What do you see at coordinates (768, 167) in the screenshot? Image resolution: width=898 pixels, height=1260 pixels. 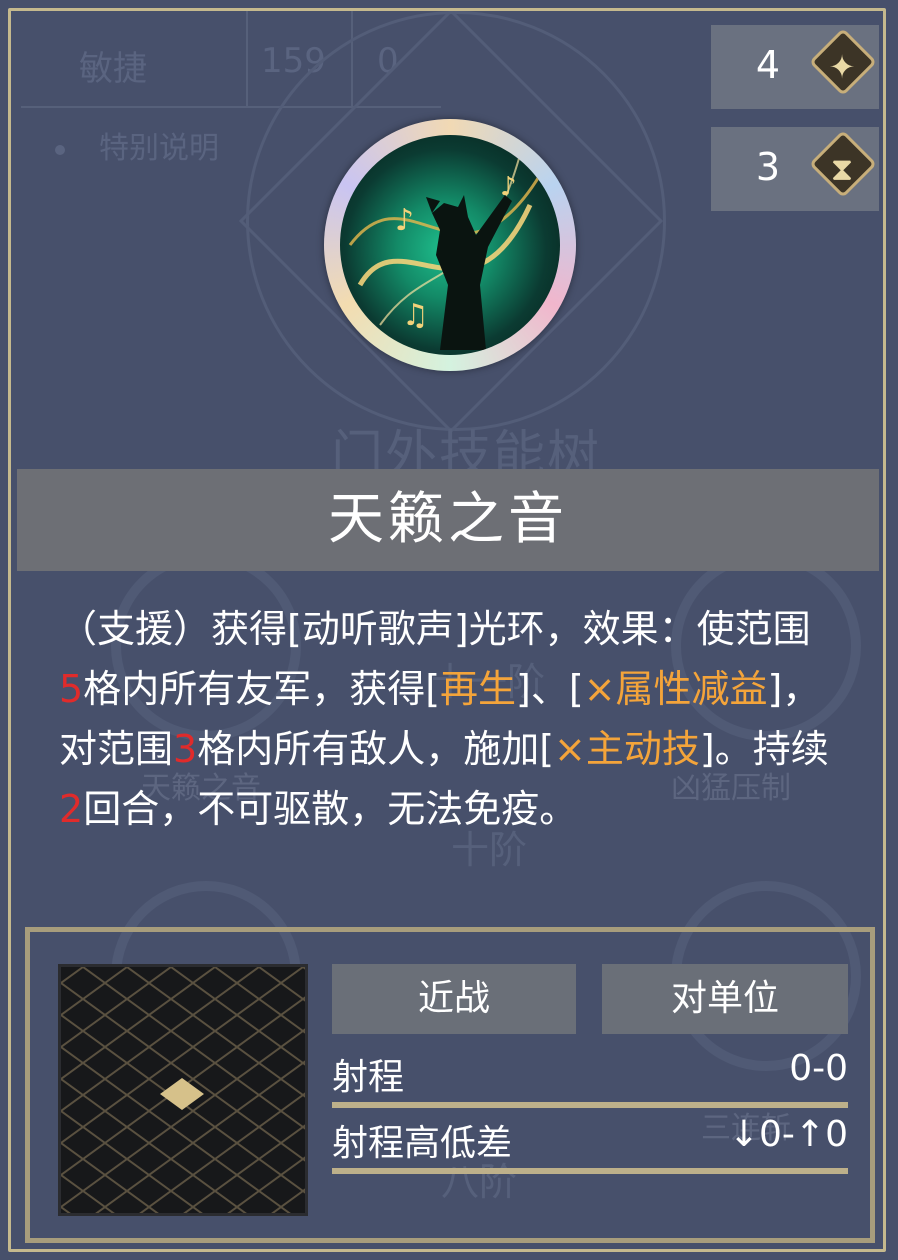 I see `cooldown-value: 3` at bounding box center [768, 167].